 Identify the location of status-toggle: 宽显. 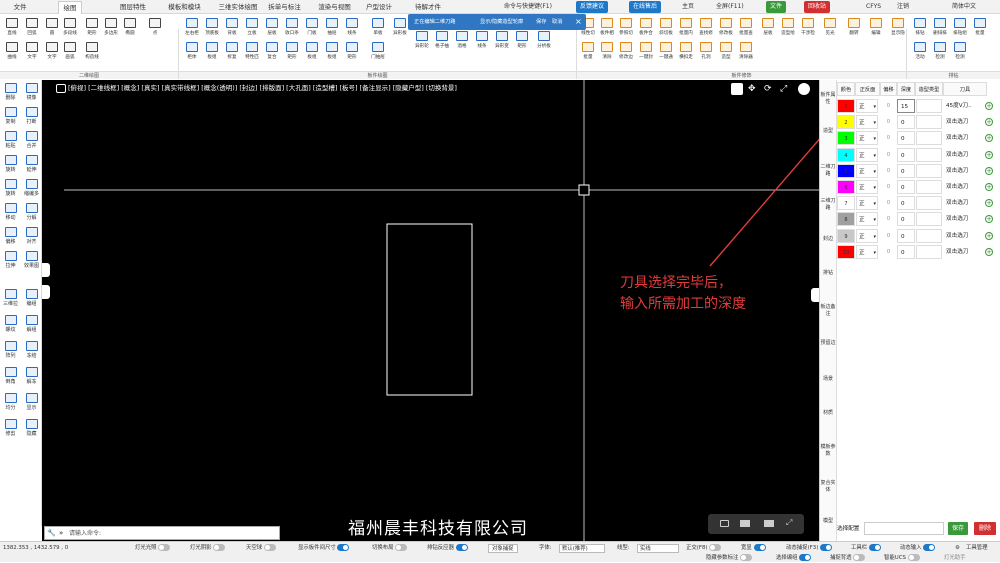
(753, 548).